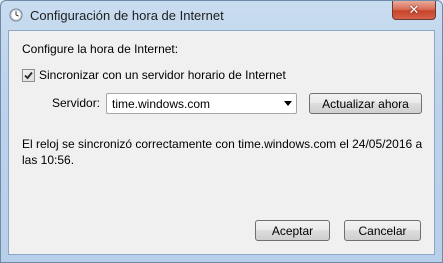  I want to click on sync-checkbox, so click(28, 75).